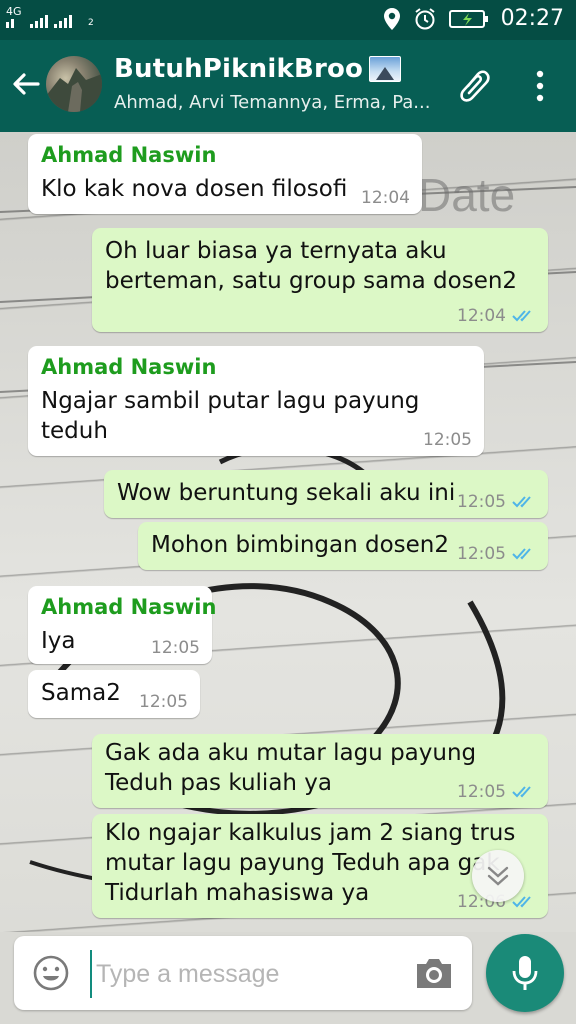  Describe the element at coordinates (81, 693) in the screenshot. I see `message-text: Sama2` at that location.